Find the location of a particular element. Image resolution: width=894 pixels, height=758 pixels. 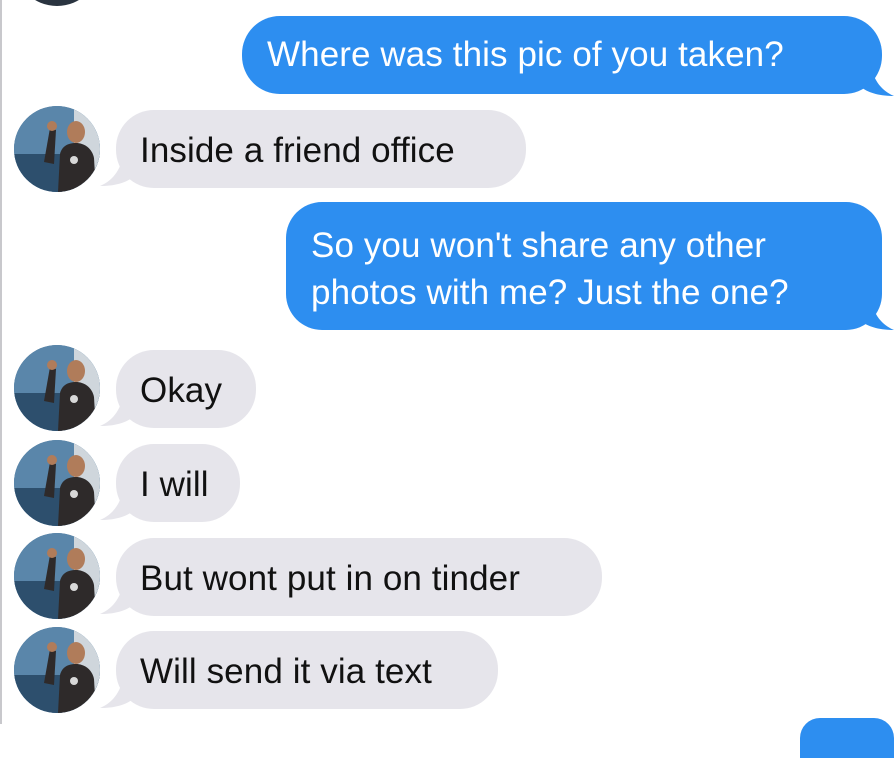

previous-avatar-partial is located at coordinates (57, 3).